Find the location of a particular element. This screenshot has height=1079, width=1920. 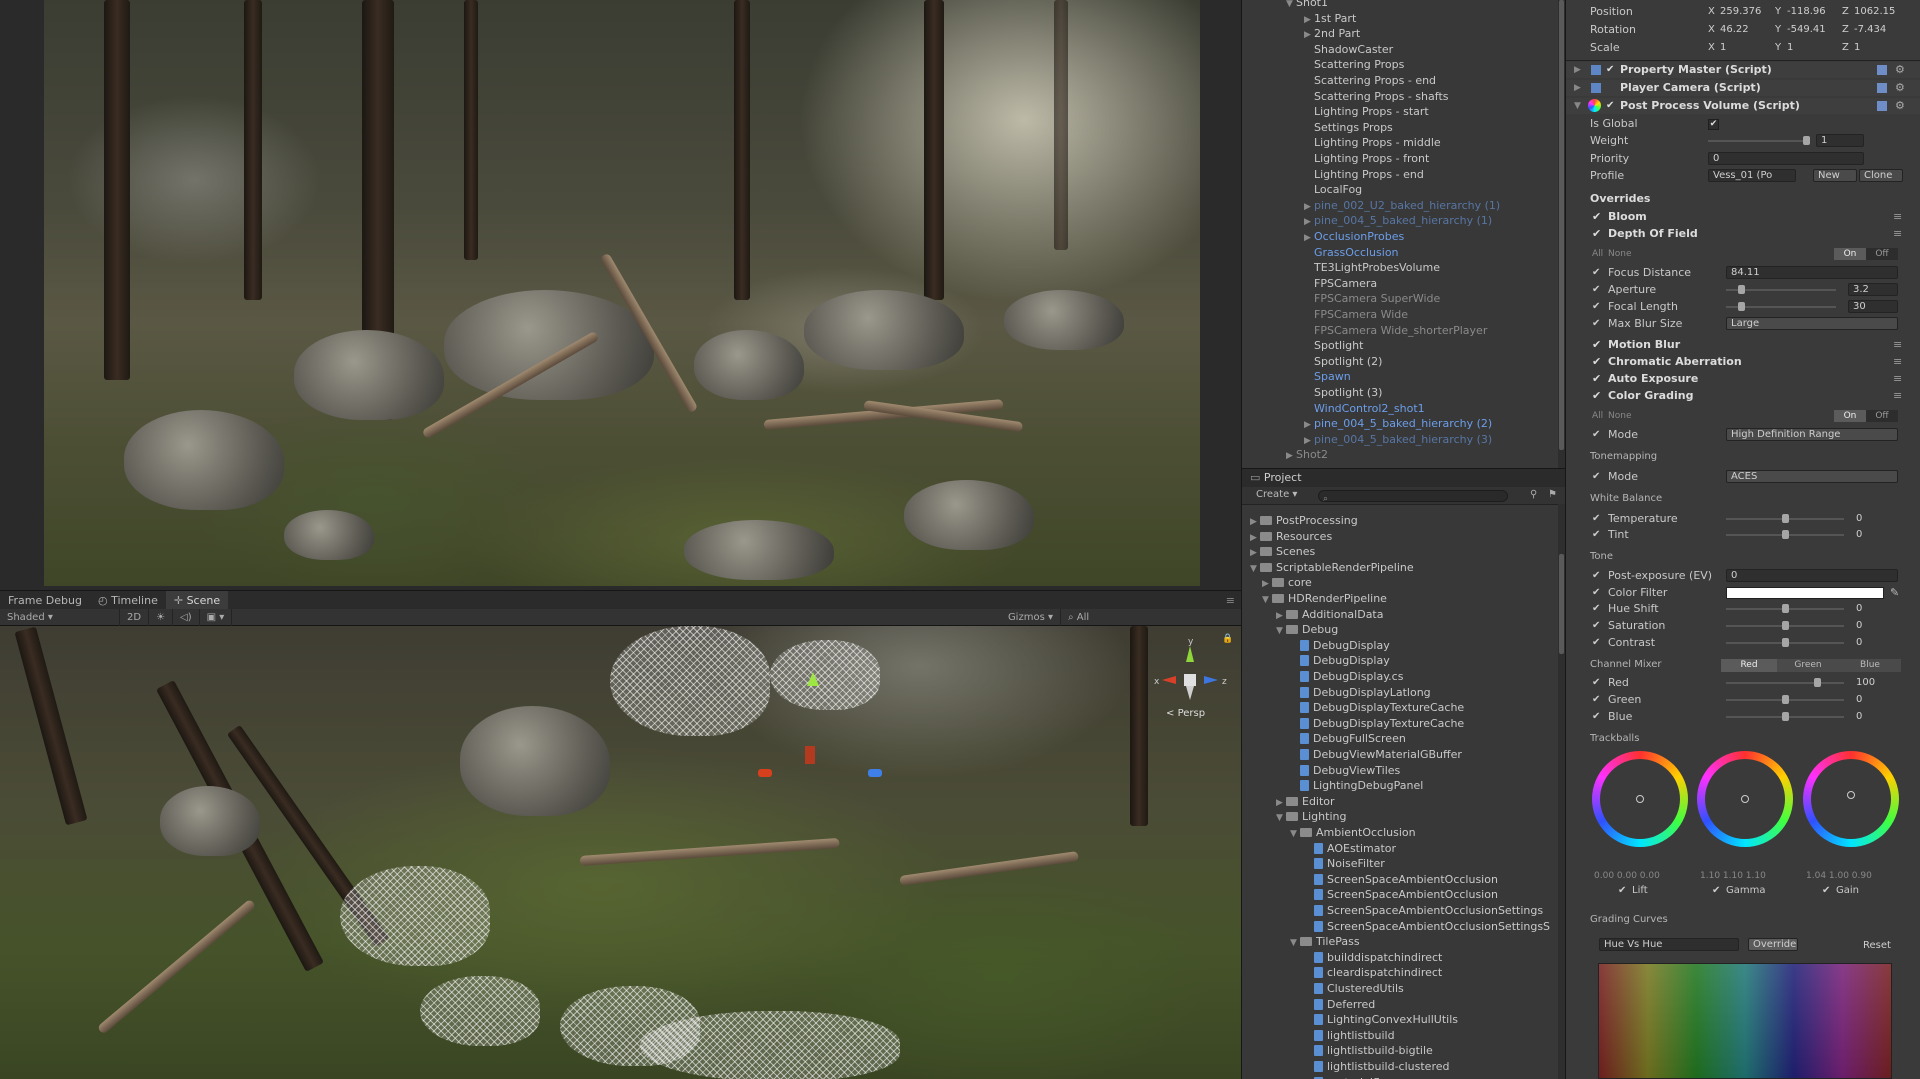

color-grading-checkbox: ✔ is located at coordinates (1596, 396).